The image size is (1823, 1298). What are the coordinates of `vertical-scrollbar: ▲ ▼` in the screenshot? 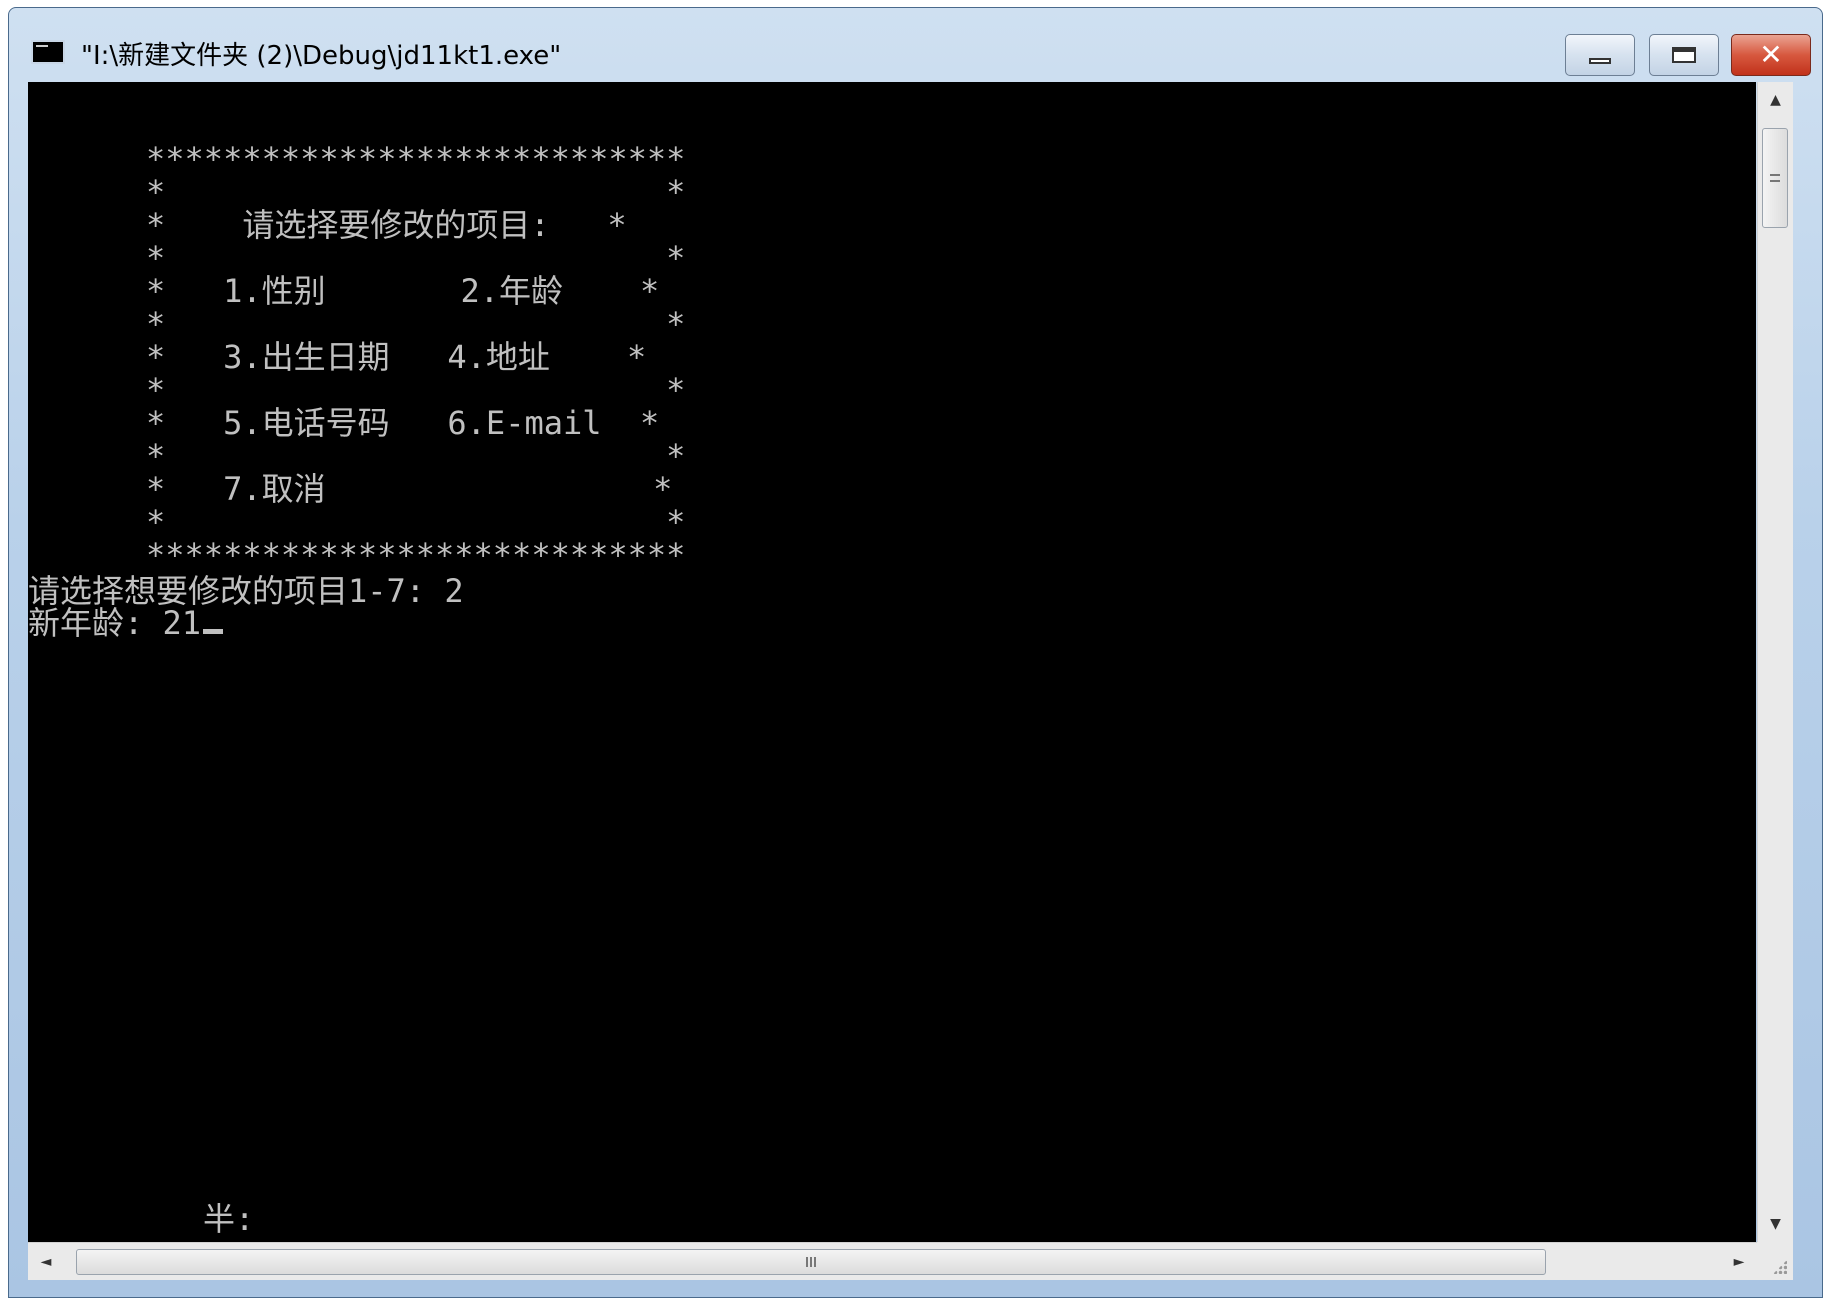 It's located at (1775, 662).